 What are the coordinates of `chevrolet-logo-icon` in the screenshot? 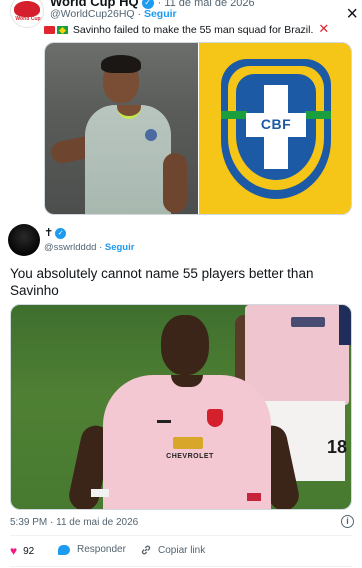 It's located at (188, 443).